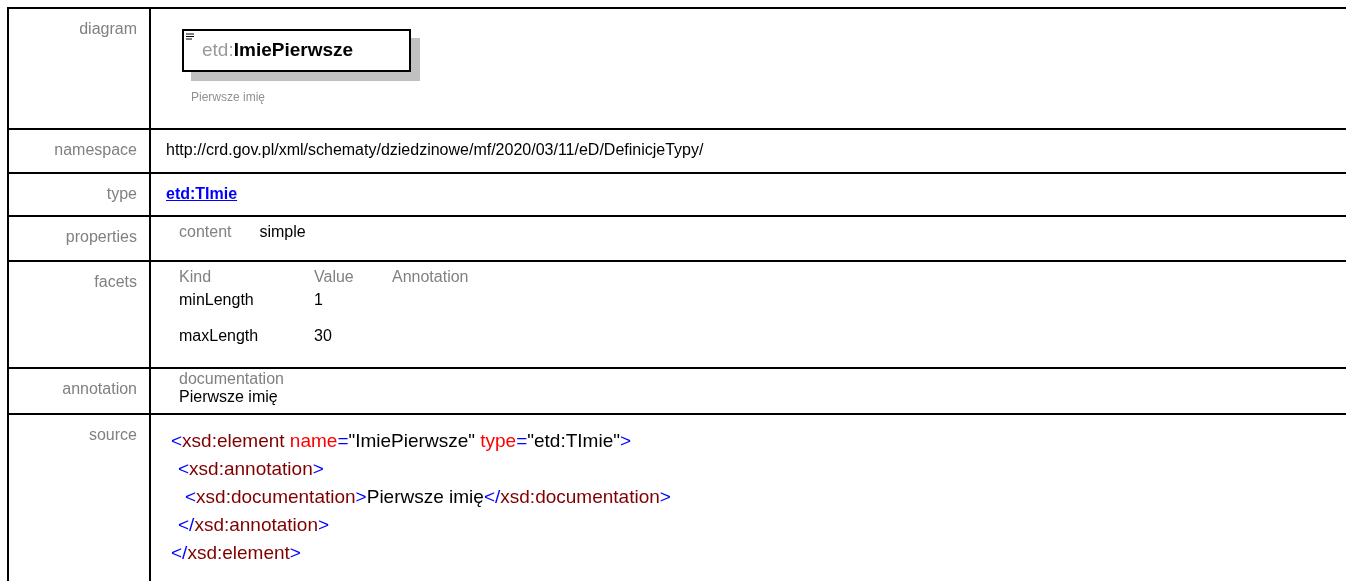  I want to click on column-header: Value, so click(334, 277).